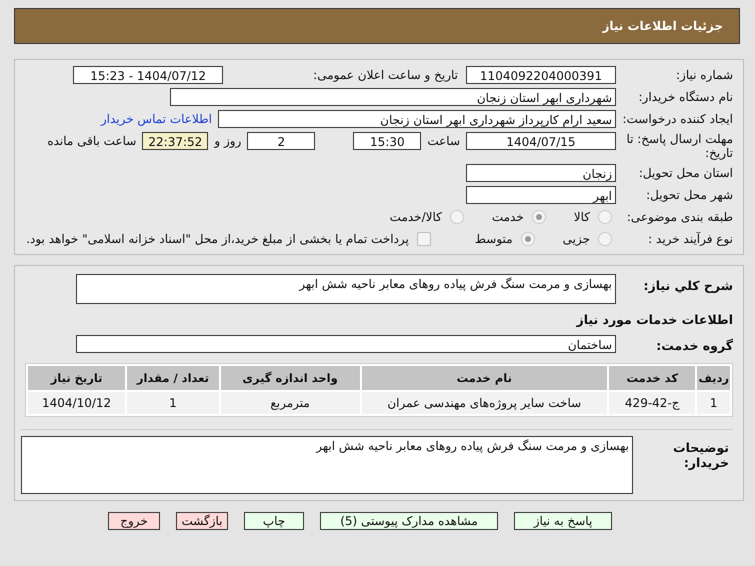  I want to click on need-number-field: 1104092204000391, so click(541, 75).